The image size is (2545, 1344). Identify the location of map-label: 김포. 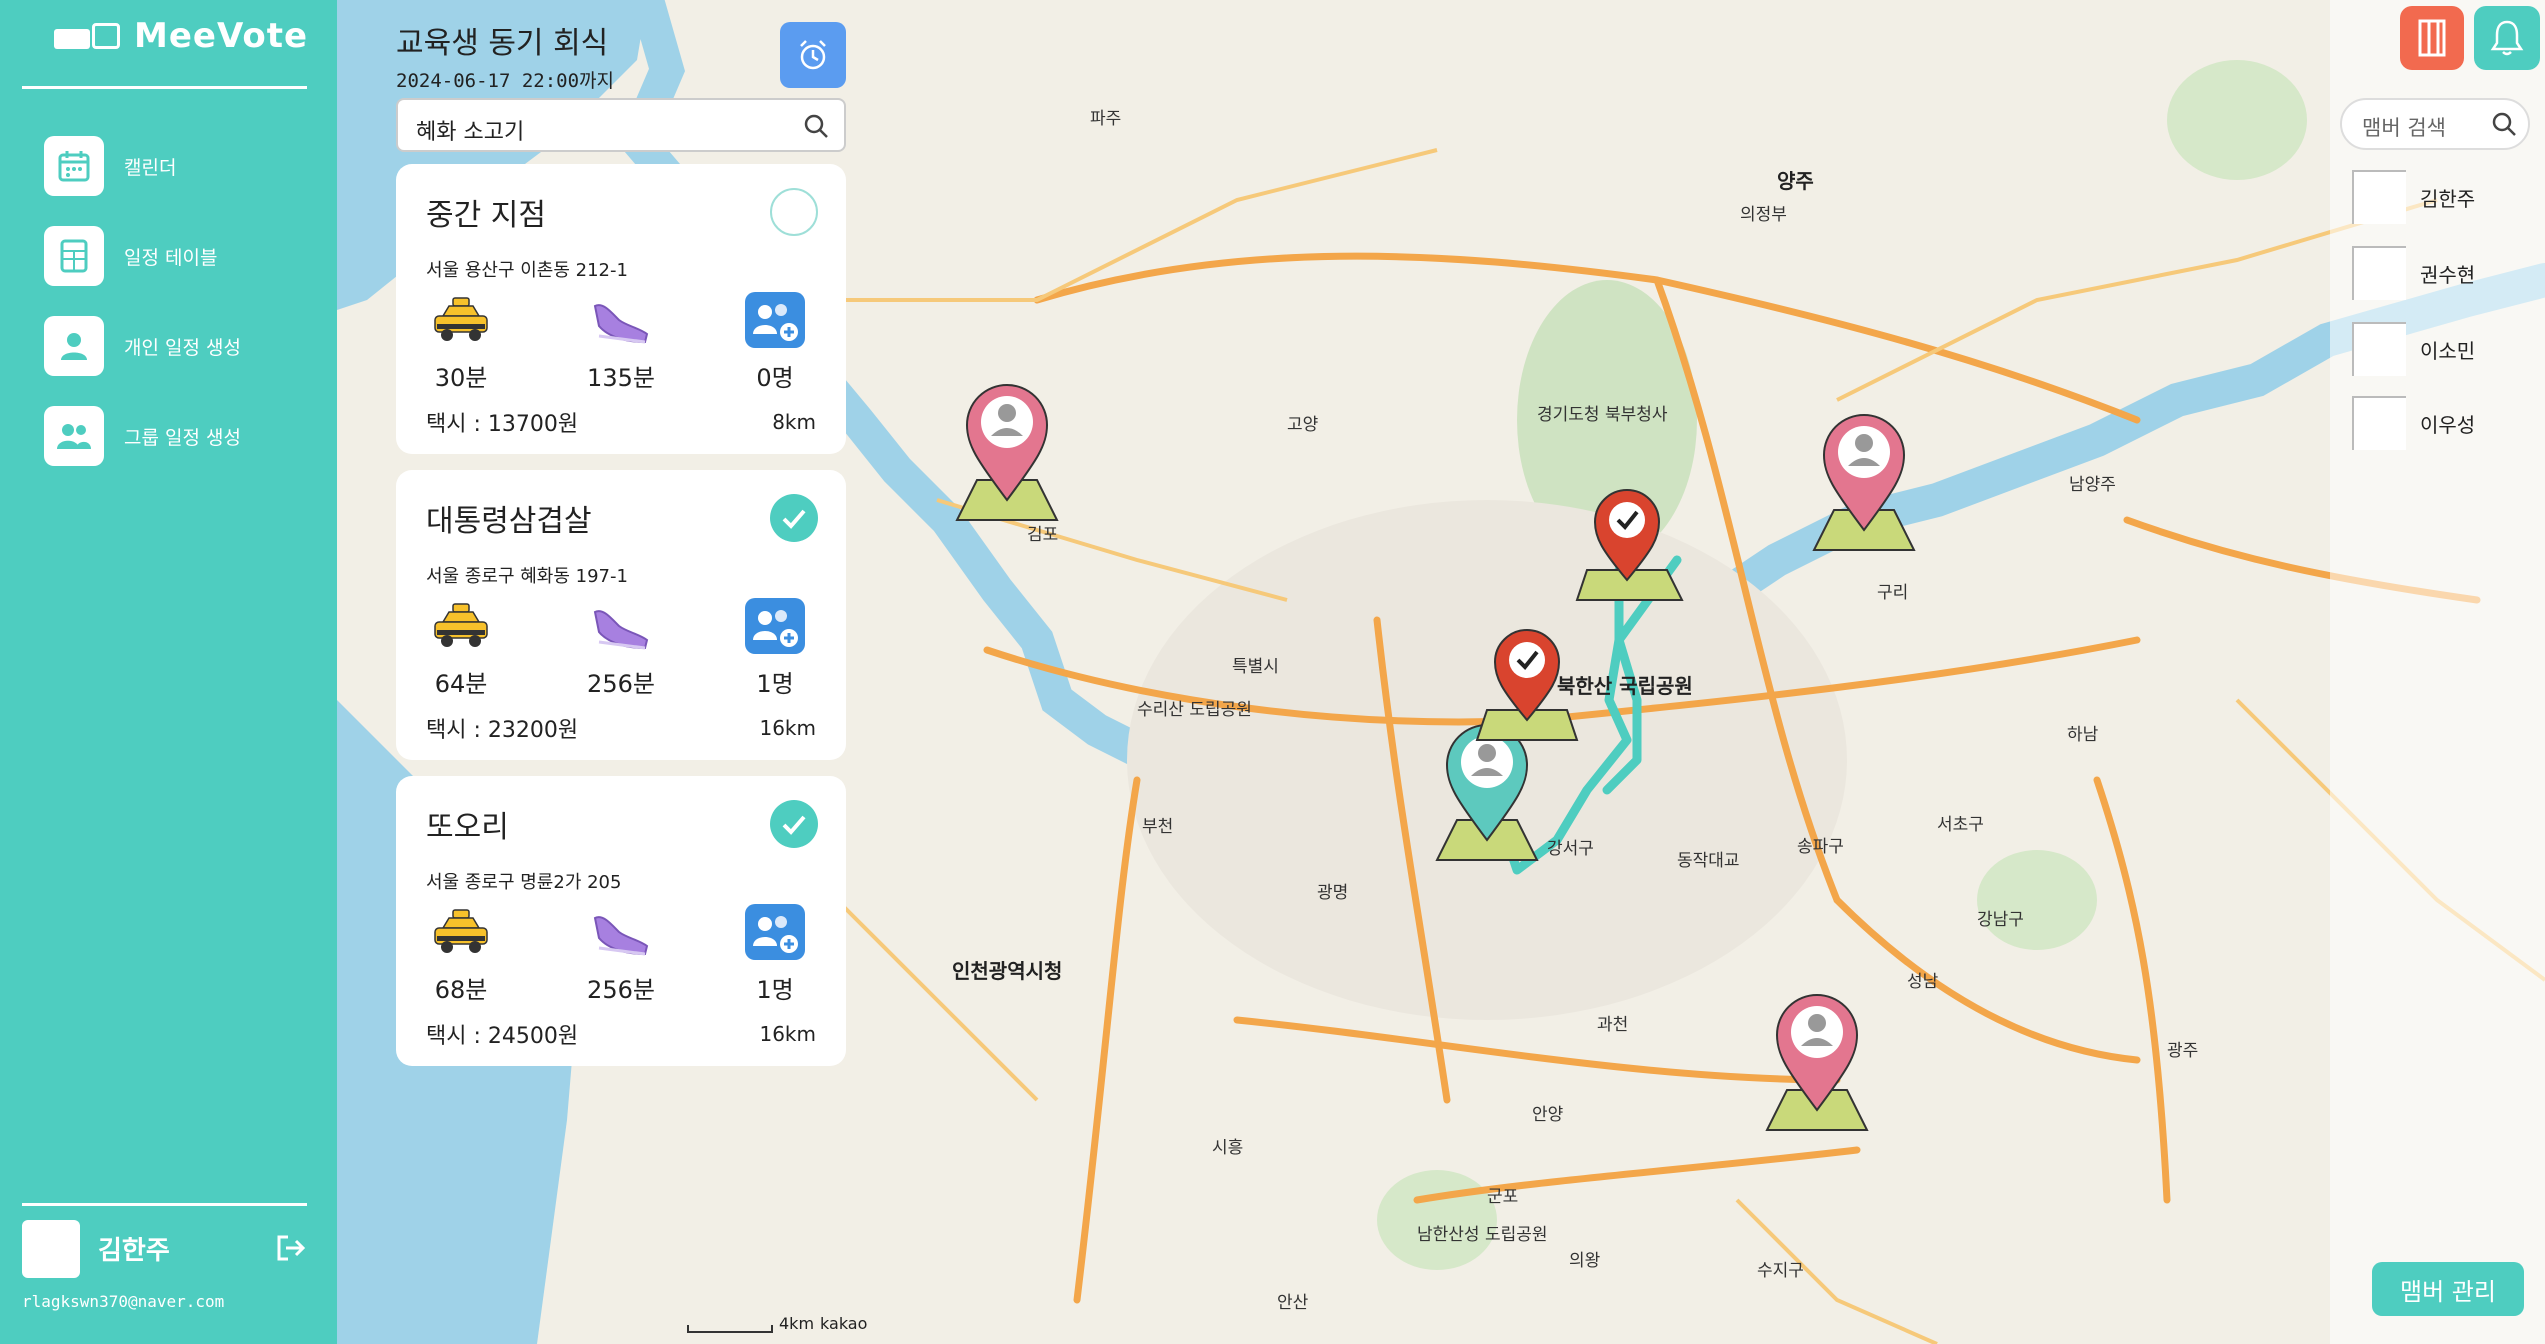
(1043, 535).